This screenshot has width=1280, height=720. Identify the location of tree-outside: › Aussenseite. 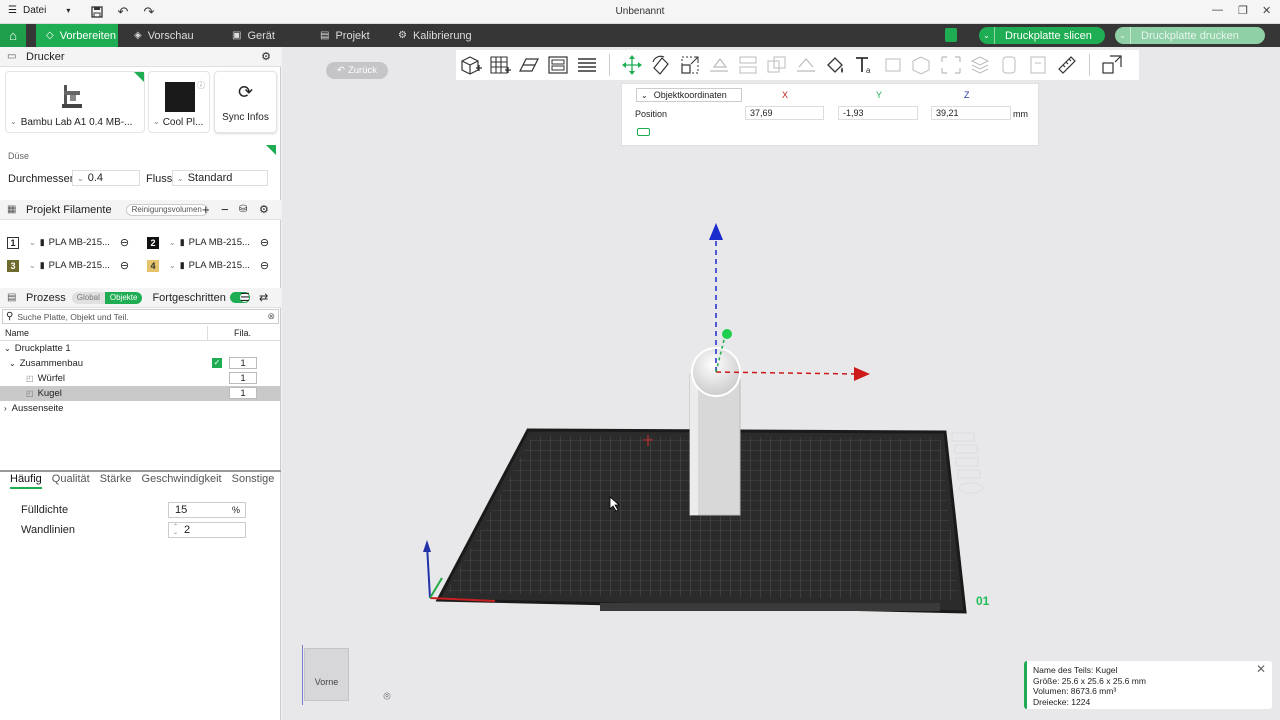
(140, 408).